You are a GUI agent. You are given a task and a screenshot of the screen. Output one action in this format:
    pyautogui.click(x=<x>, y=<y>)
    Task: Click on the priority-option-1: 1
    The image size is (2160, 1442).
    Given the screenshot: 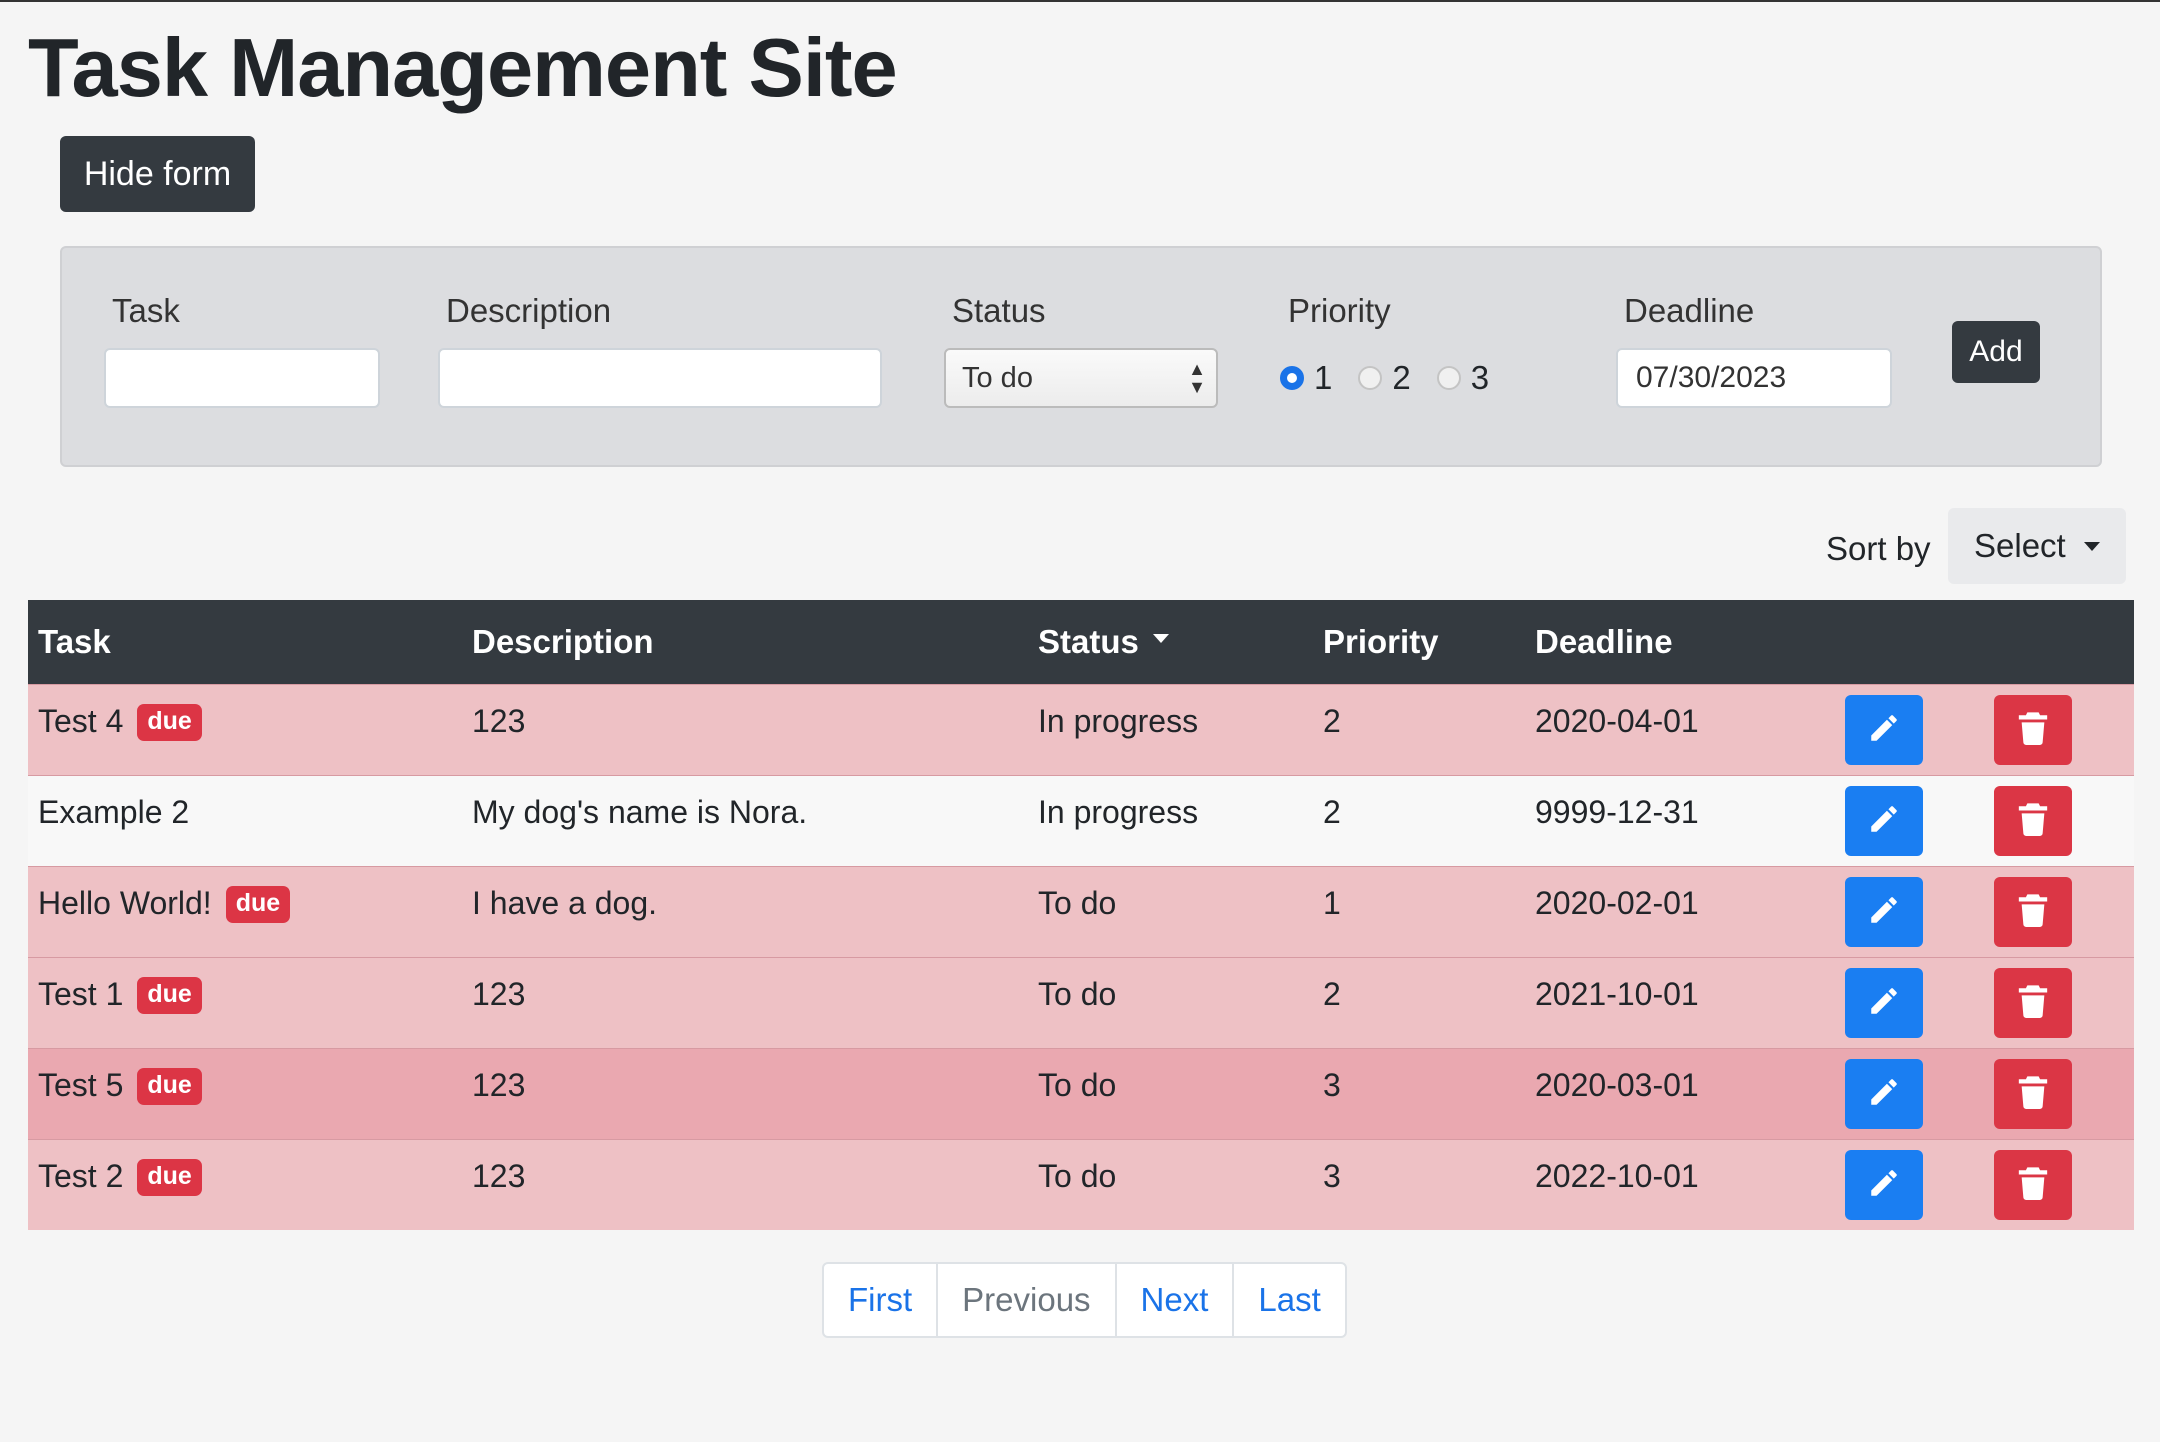 What is the action you would take?
    pyautogui.click(x=1306, y=378)
    